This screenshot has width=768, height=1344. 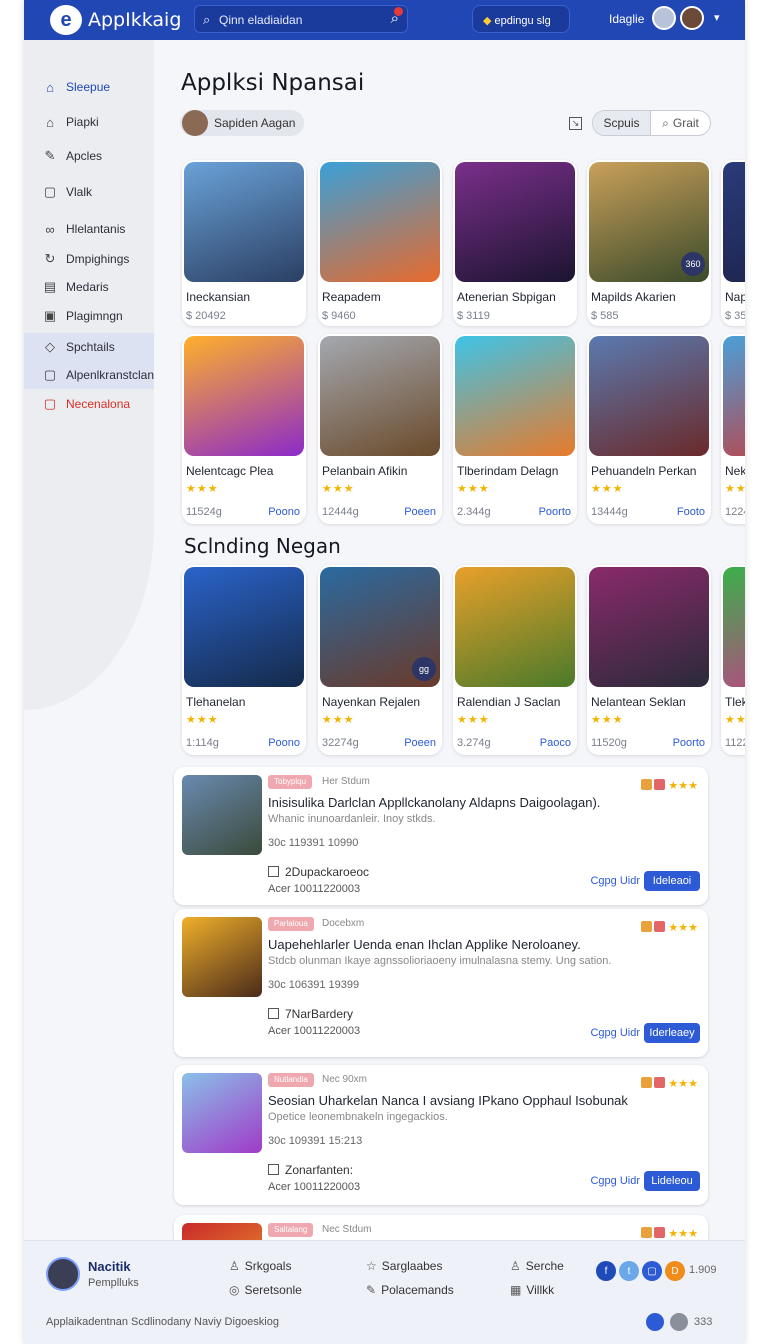 I want to click on square-icon: ▢, so click(x=50, y=374).